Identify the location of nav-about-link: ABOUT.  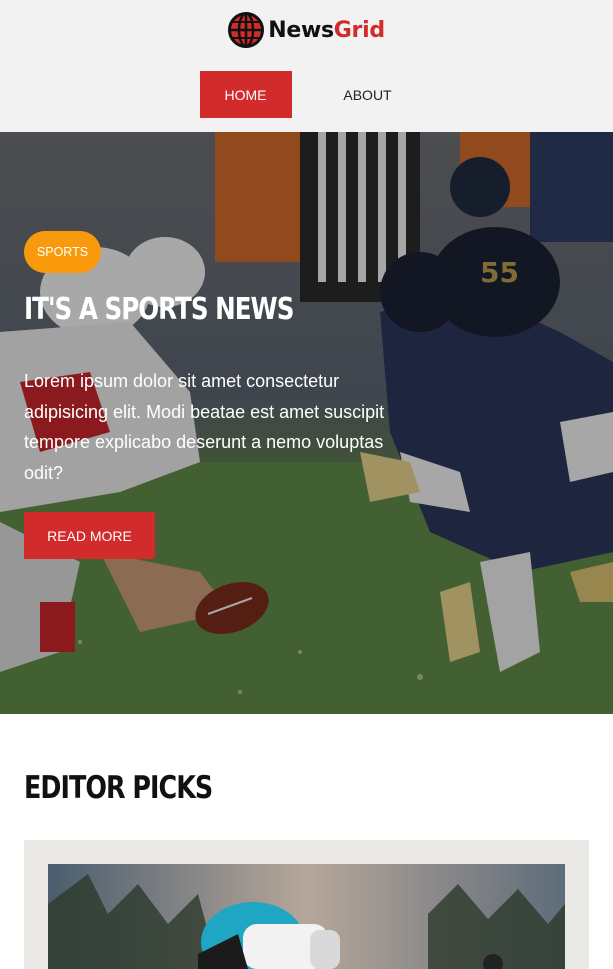
(368, 94).